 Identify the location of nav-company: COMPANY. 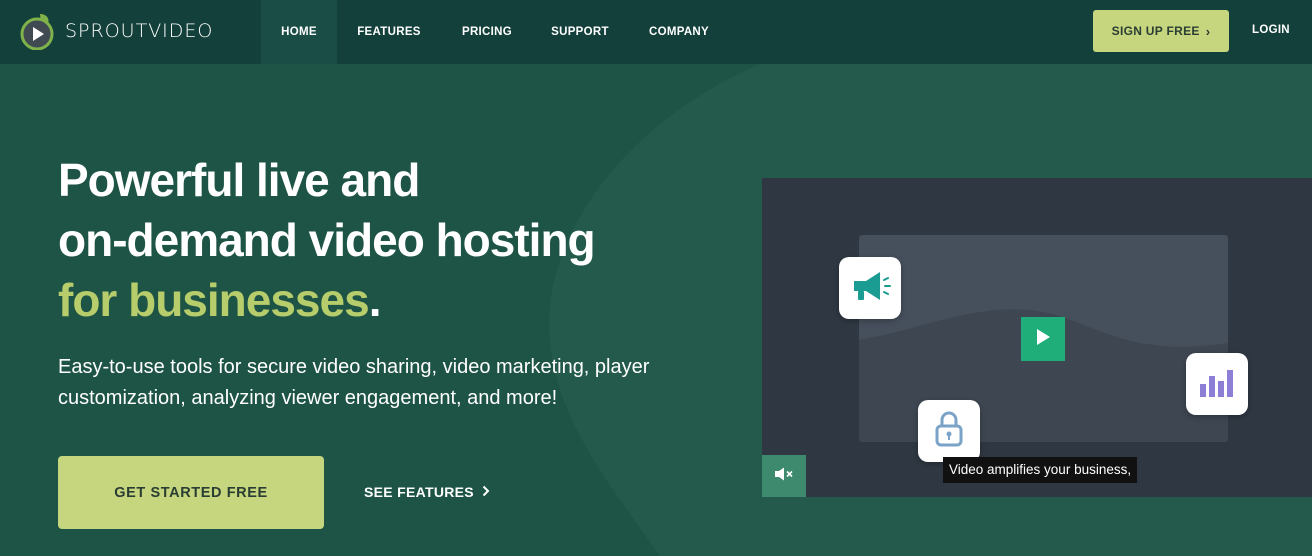
(679, 32).